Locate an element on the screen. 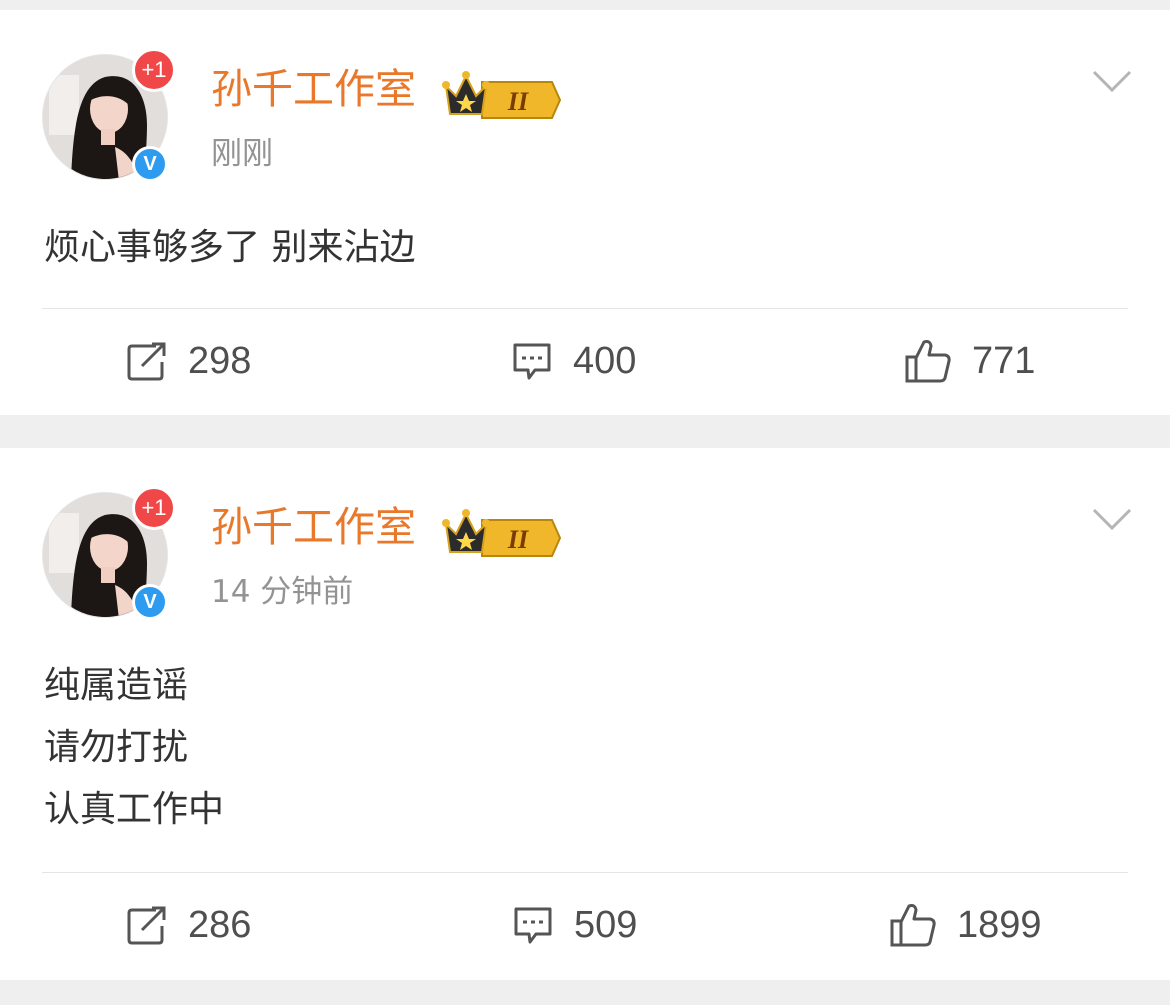 This screenshot has width=1170, height=1005. post-content: 纯属造谣 请勿打扰 认真工作中 is located at coordinates (134, 748).